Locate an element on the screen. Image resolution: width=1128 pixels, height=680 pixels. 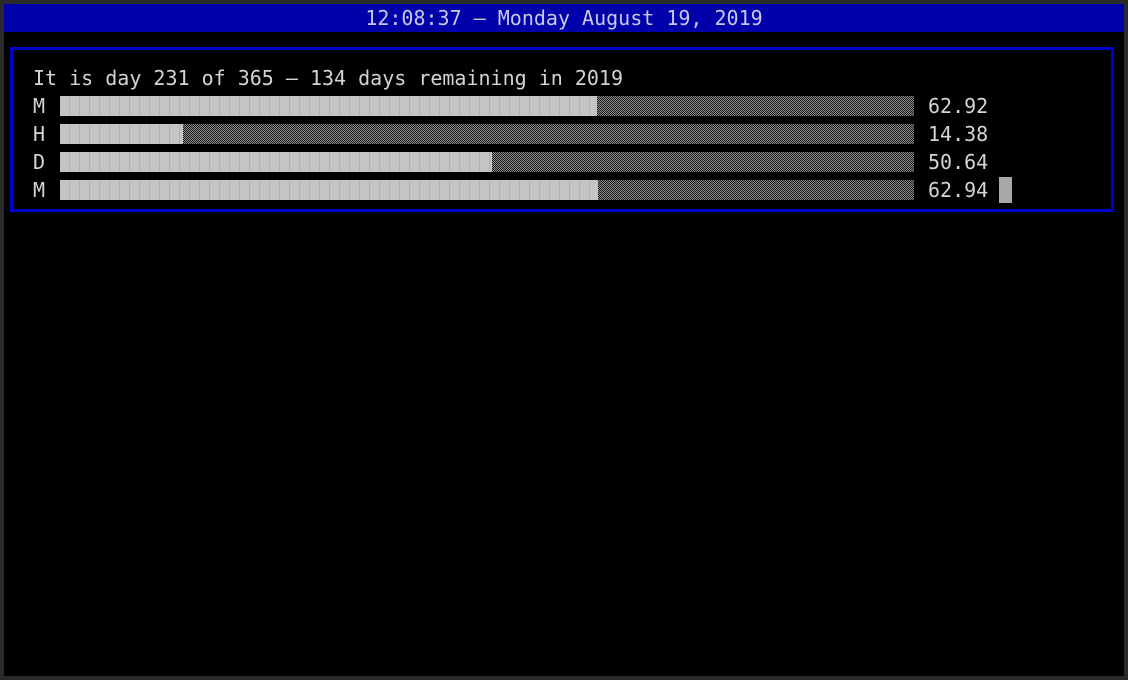
progress-row-hour: H 14.38 is located at coordinates (533, 134).